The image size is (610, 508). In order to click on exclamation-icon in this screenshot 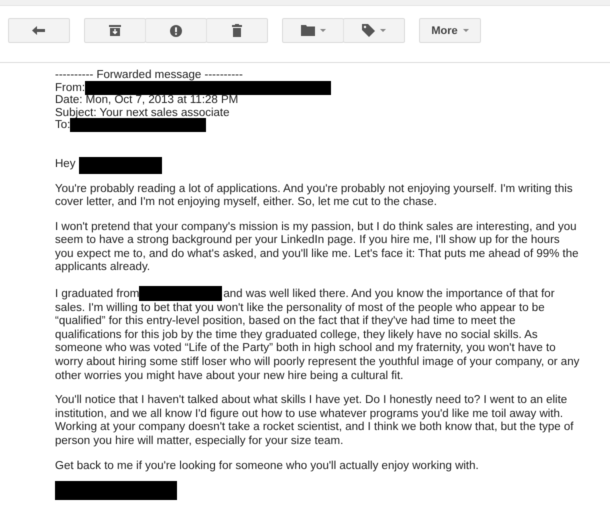, I will do `click(176, 30)`.